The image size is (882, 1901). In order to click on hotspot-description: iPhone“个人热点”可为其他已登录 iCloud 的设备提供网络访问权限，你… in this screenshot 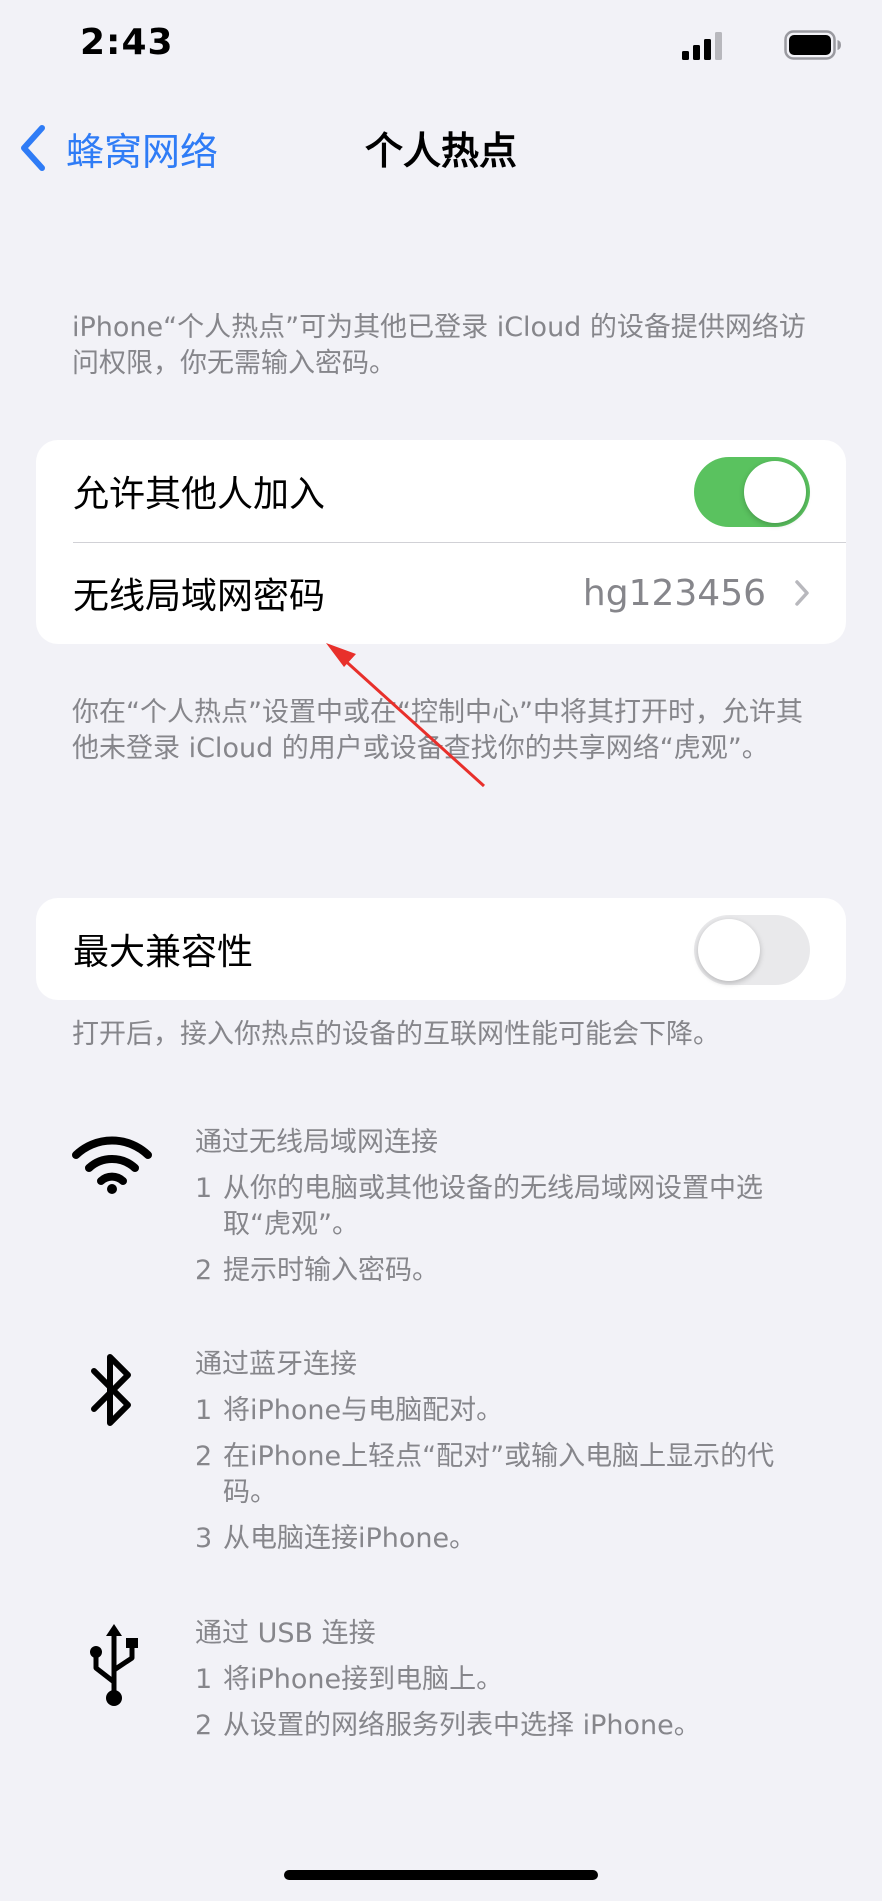, I will do `click(439, 345)`.